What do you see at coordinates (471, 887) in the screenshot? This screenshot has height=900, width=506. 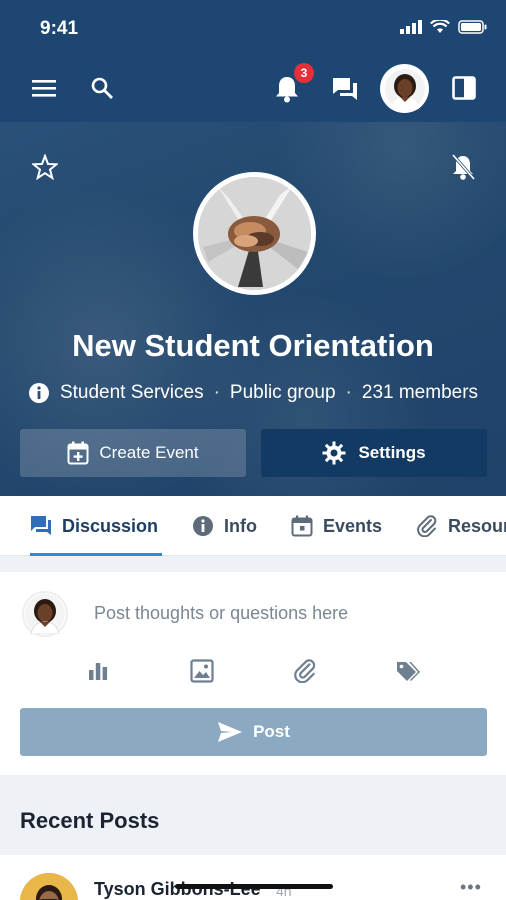 I see `post-more-options-icon: •••` at bounding box center [471, 887].